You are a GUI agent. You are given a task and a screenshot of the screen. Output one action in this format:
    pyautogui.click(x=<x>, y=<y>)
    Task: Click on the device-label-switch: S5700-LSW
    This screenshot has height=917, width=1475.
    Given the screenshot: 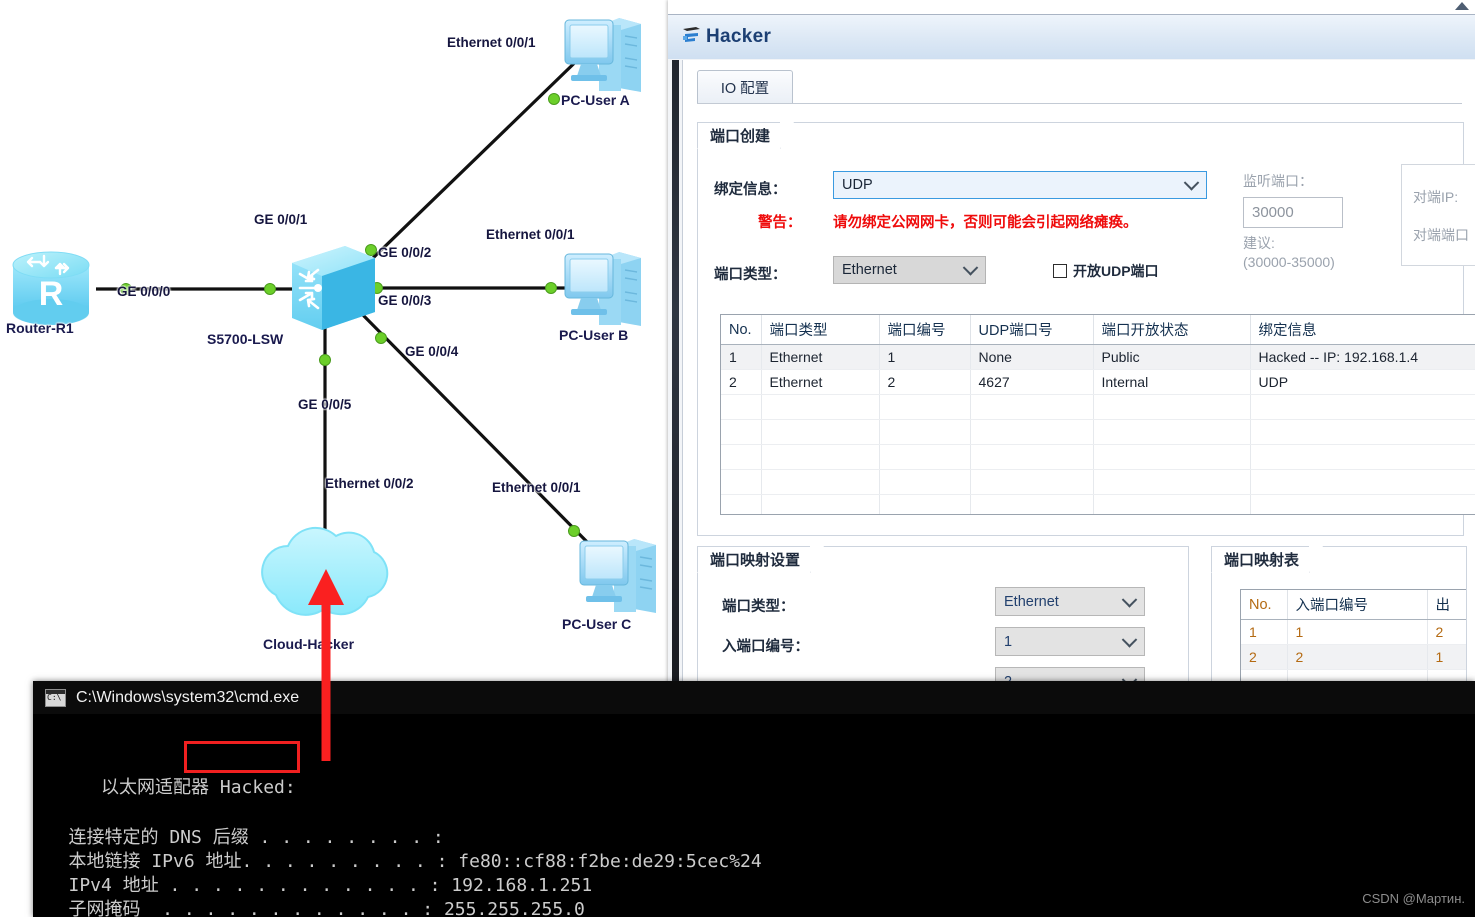 What is the action you would take?
    pyautogui.click(x=245, y=339)
    